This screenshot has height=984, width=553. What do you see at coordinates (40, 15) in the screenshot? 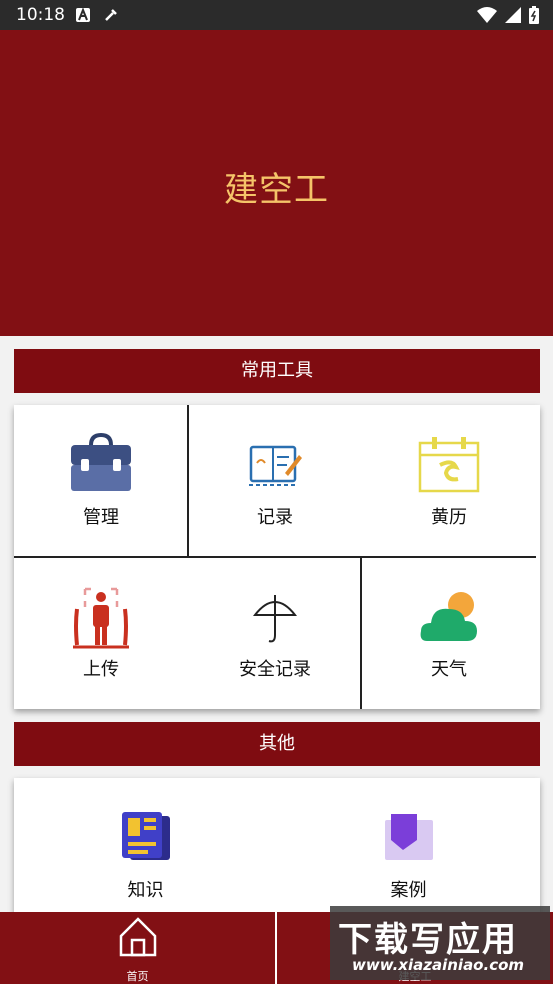
I see `status-time: 10:18` at bounding box center [40, 15].